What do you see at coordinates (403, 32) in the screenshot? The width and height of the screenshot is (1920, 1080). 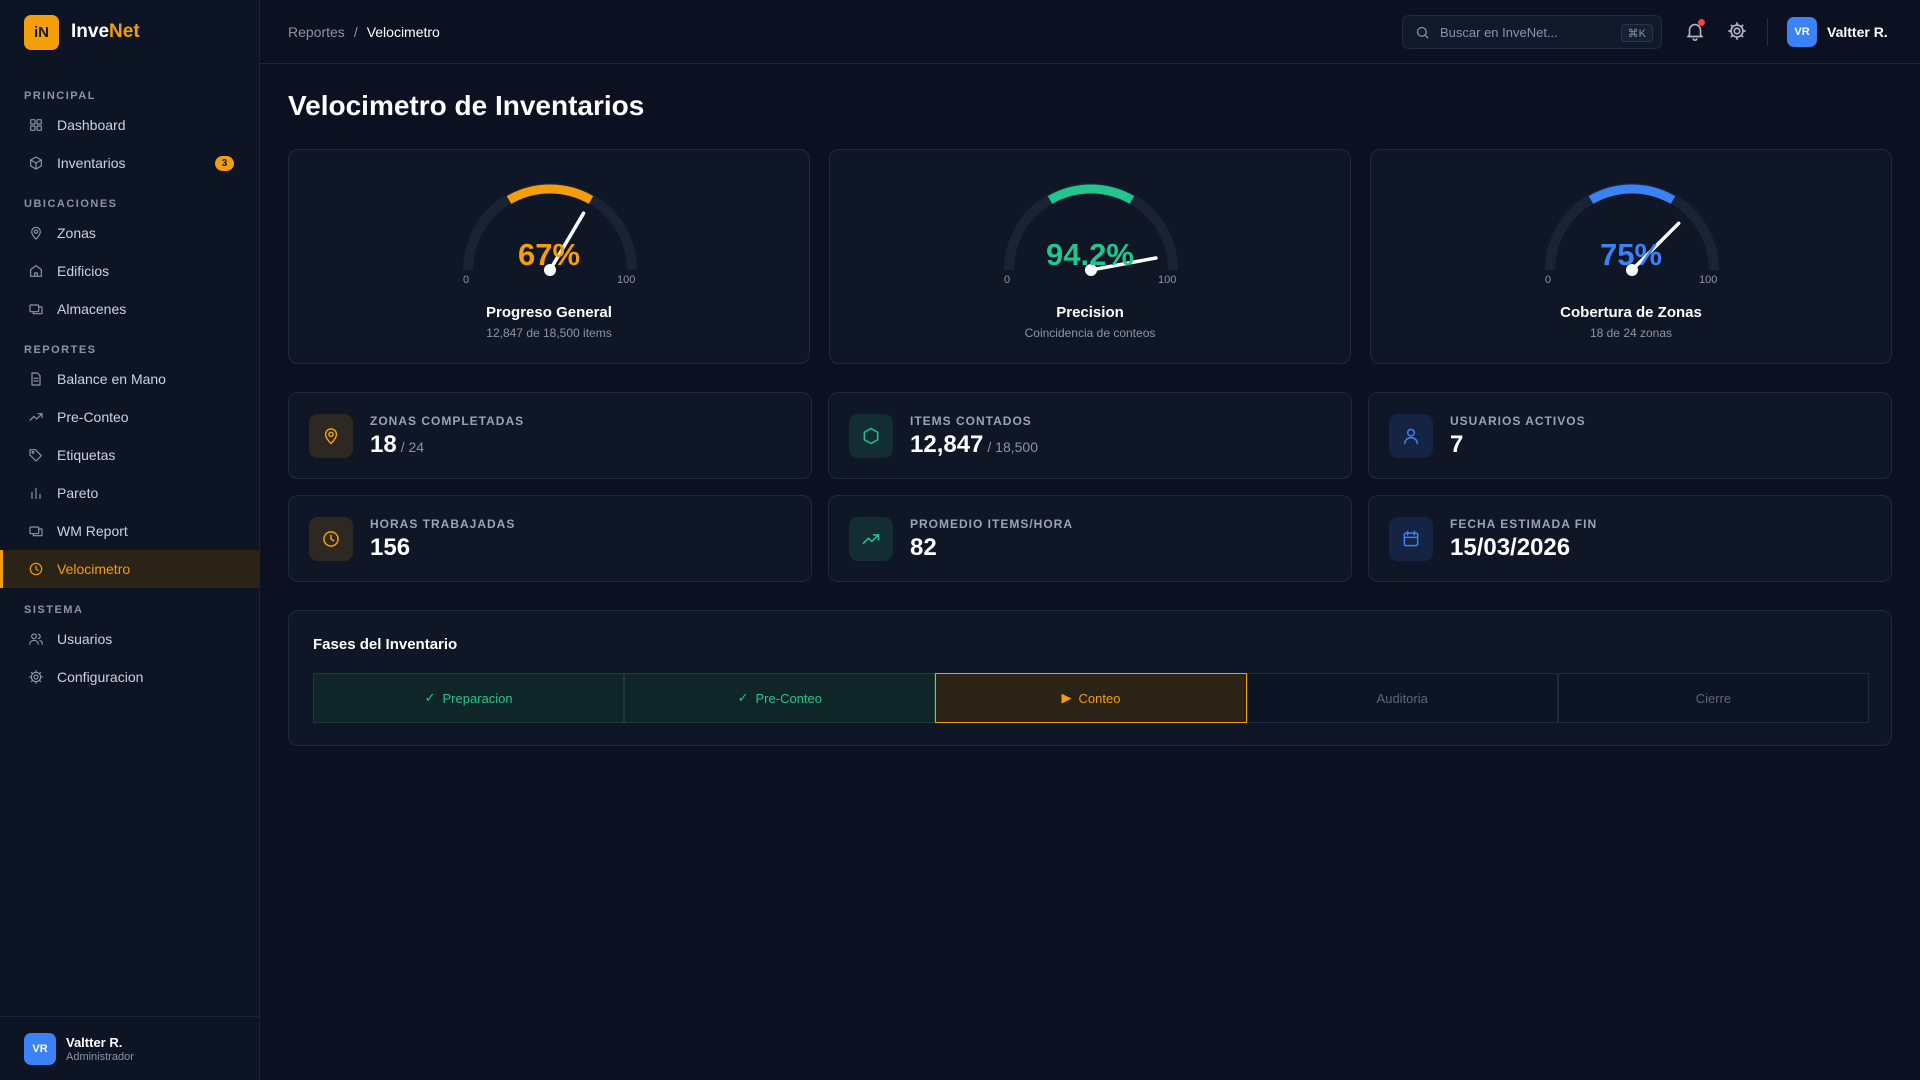 I see `breadcrumb-current: Velocimetro` at bounding box center [403, 32].